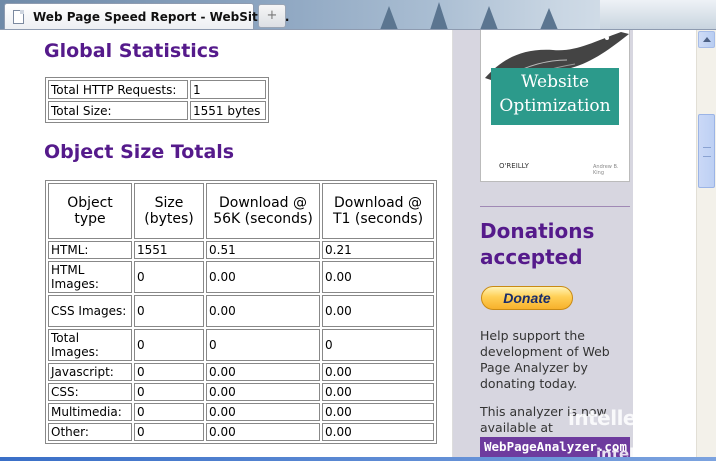  What do you see at coordinates (90, 250) in the screenshot?
I see `table-cell: HTML:` at bounding box center [90, 250].